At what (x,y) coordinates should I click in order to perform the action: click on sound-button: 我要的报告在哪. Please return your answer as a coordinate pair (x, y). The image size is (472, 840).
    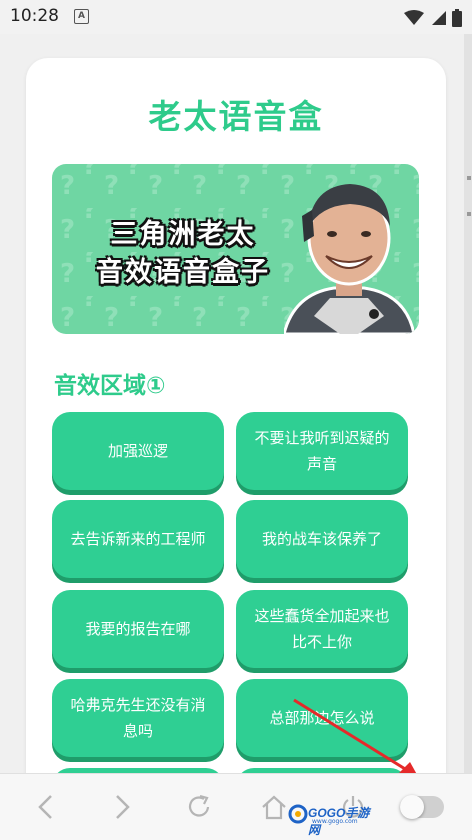
    Looking at the image, I should click on (138, 629).